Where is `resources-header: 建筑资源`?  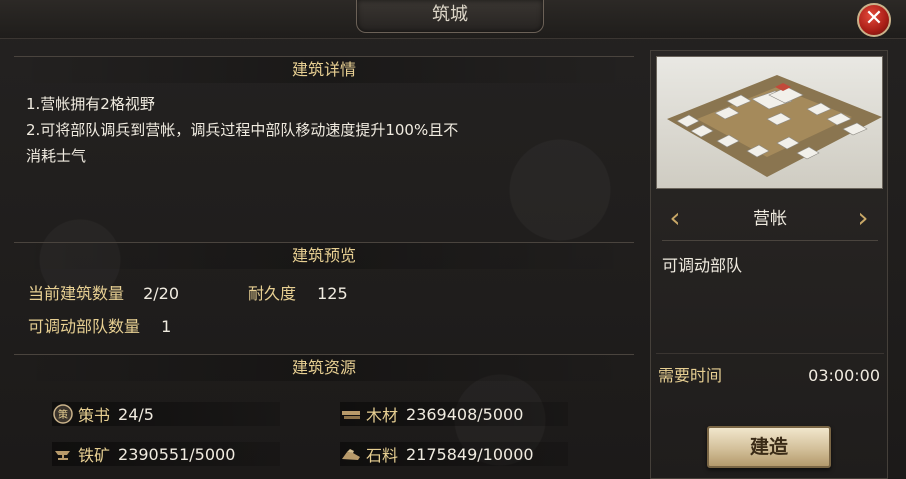 resources-header: 建筑资源 is located at coordinates (324, 367).